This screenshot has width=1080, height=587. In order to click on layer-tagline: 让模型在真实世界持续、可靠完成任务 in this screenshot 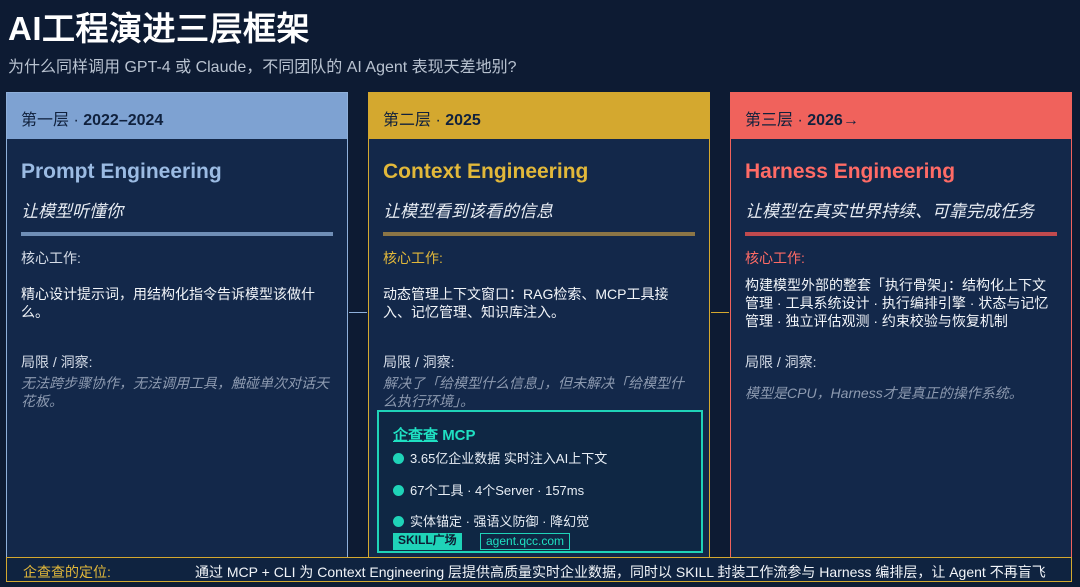, I will do `click(889, 211)`.